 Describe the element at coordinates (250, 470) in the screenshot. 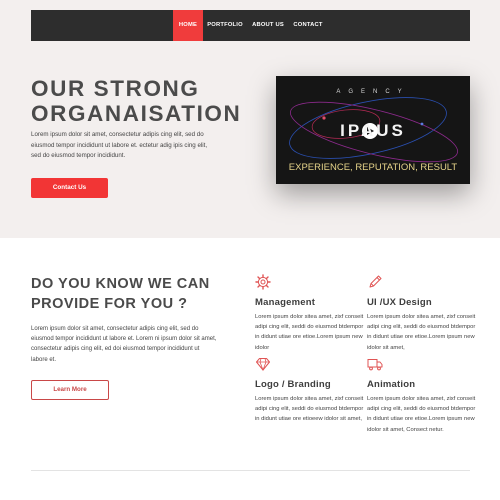

I see `section-divider` at that location.